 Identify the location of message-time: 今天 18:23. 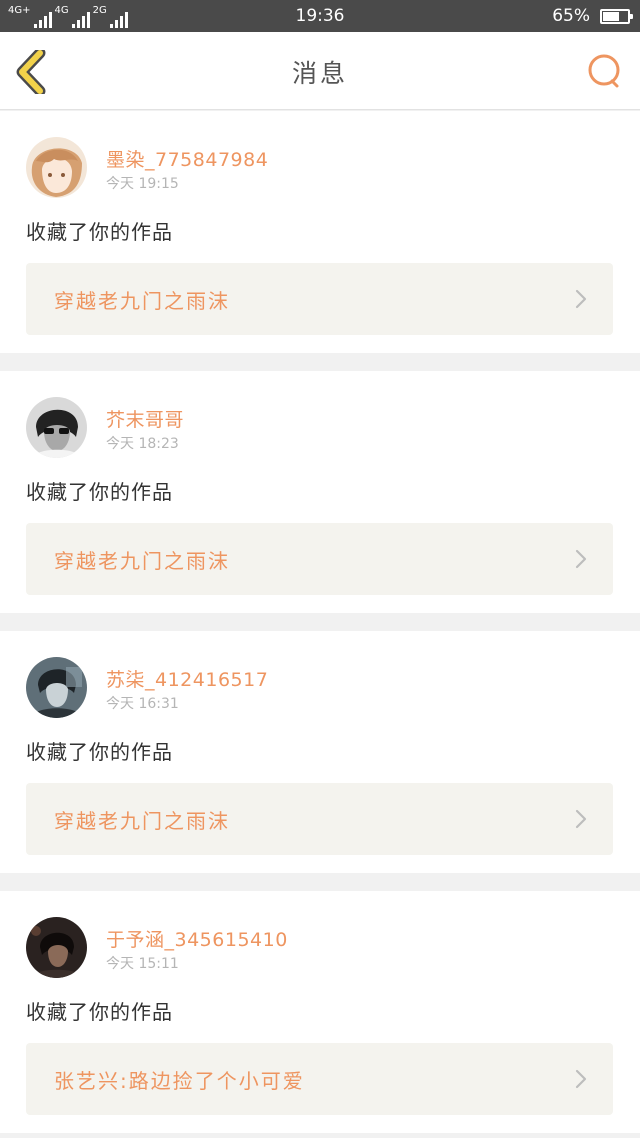
(142, 444).